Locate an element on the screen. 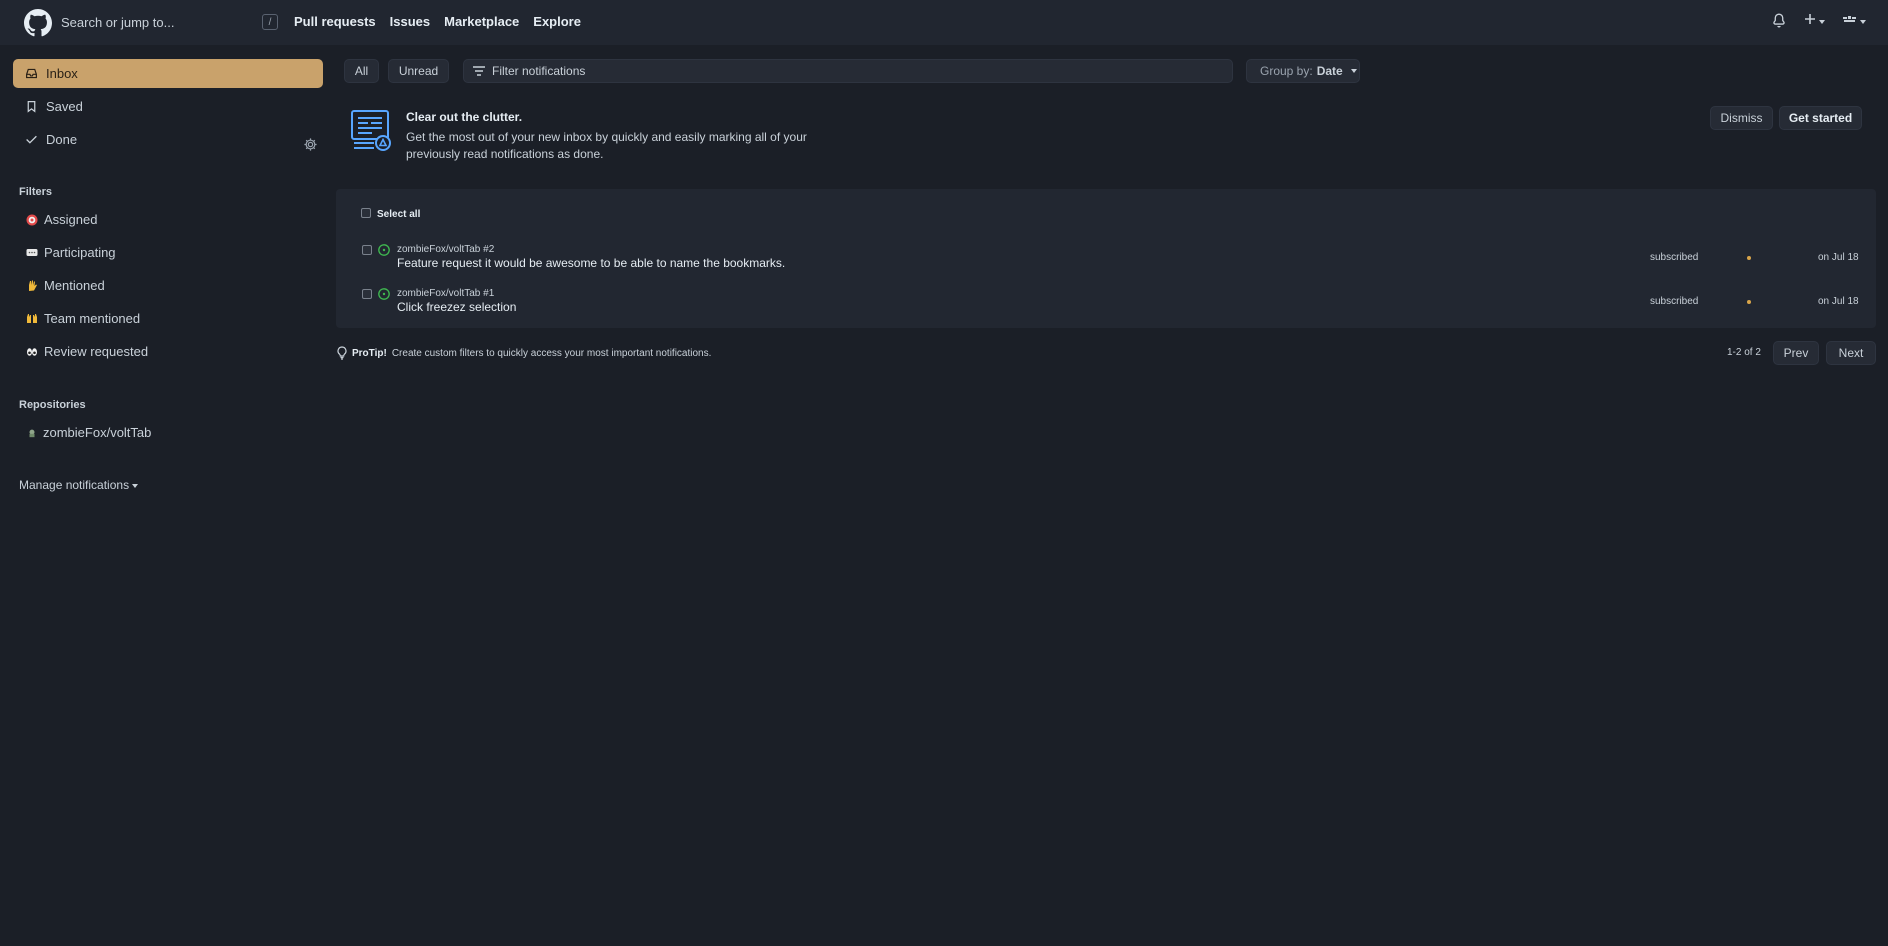  repo-label: zombieFox/voltTab is located at coordinates (97, 432).